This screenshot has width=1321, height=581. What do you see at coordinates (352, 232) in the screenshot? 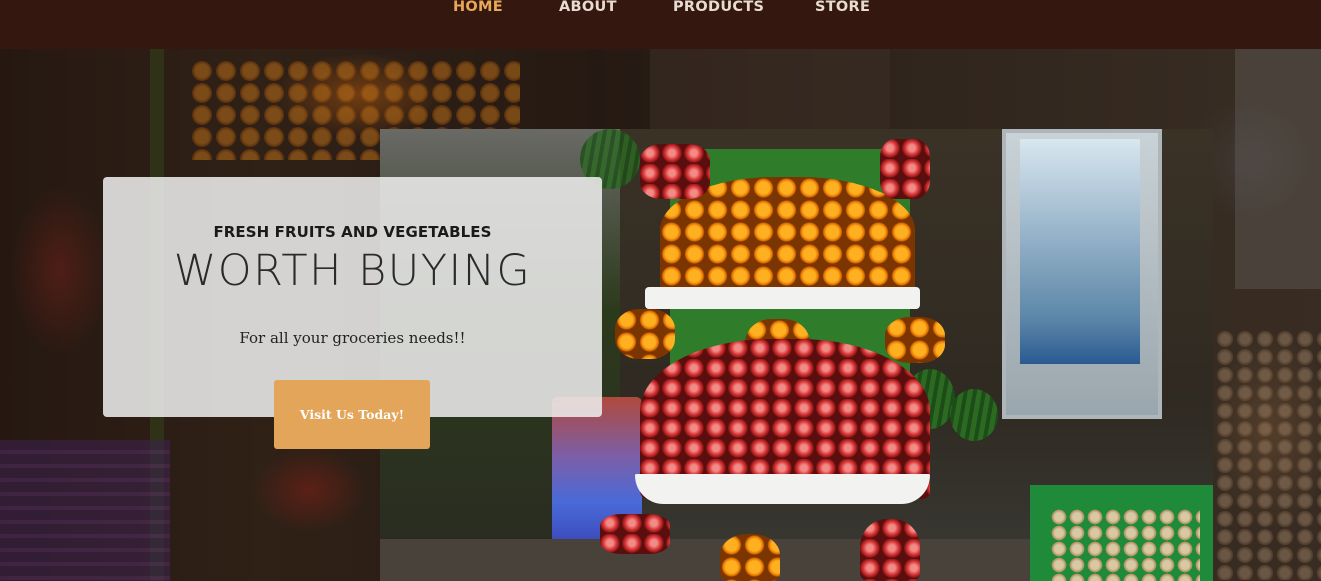
I see `hero-kicker: FRESH FRUITS AND VEGETABLES` at bounding box center [352, 232].